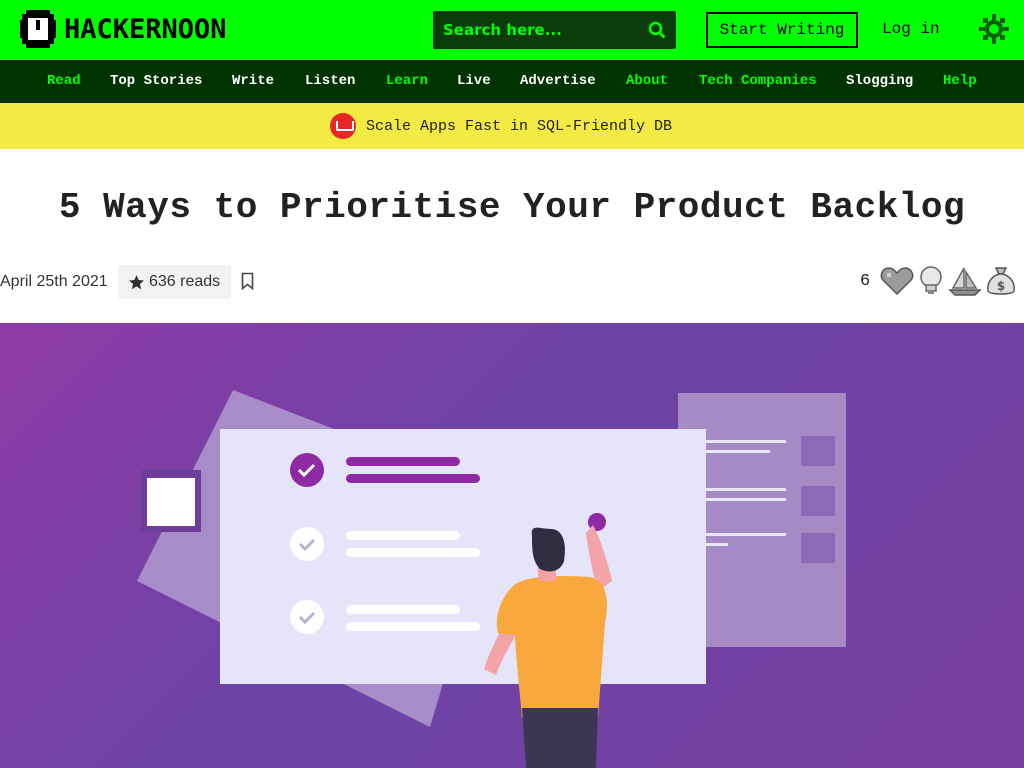 Image resolution: width=1024 pixels, height=768 pixels. What do you see at coordinates (931, 281) in the screenshot?
I see `lightbulb-icon` at bounding box center [931, 281].